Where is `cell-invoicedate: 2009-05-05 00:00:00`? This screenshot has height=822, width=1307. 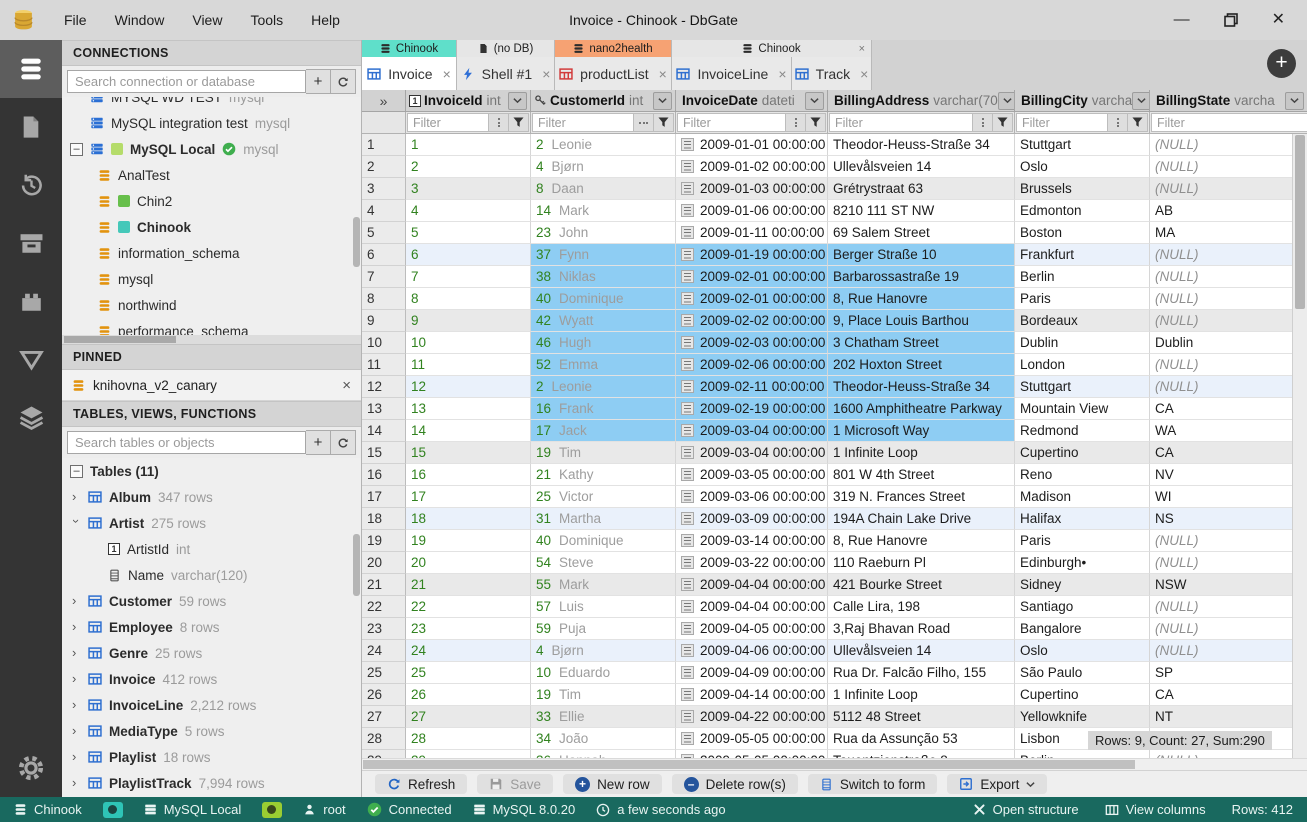
cell-invoicedate: 2009-05-05 00:00:00 is located at coordinates (752, 754).